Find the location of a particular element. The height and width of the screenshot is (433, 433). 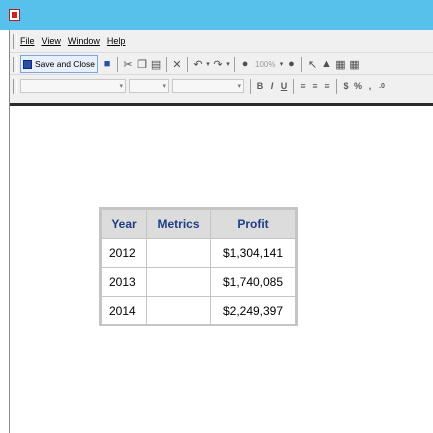

column-header-metrics: Metrics is located at coordinates (178, 224).